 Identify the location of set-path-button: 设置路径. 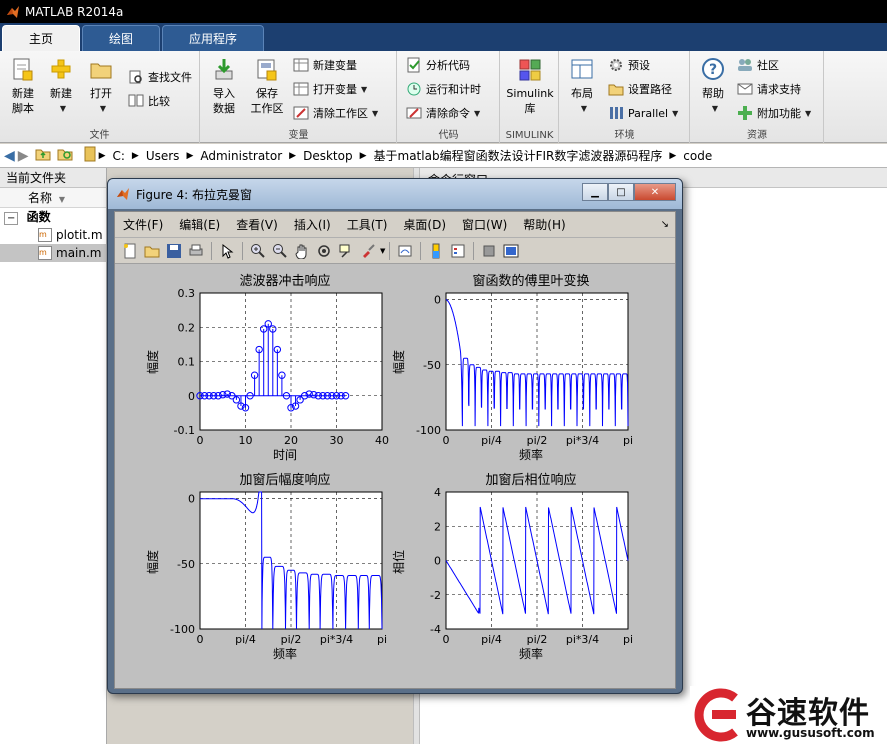
(640, 89).